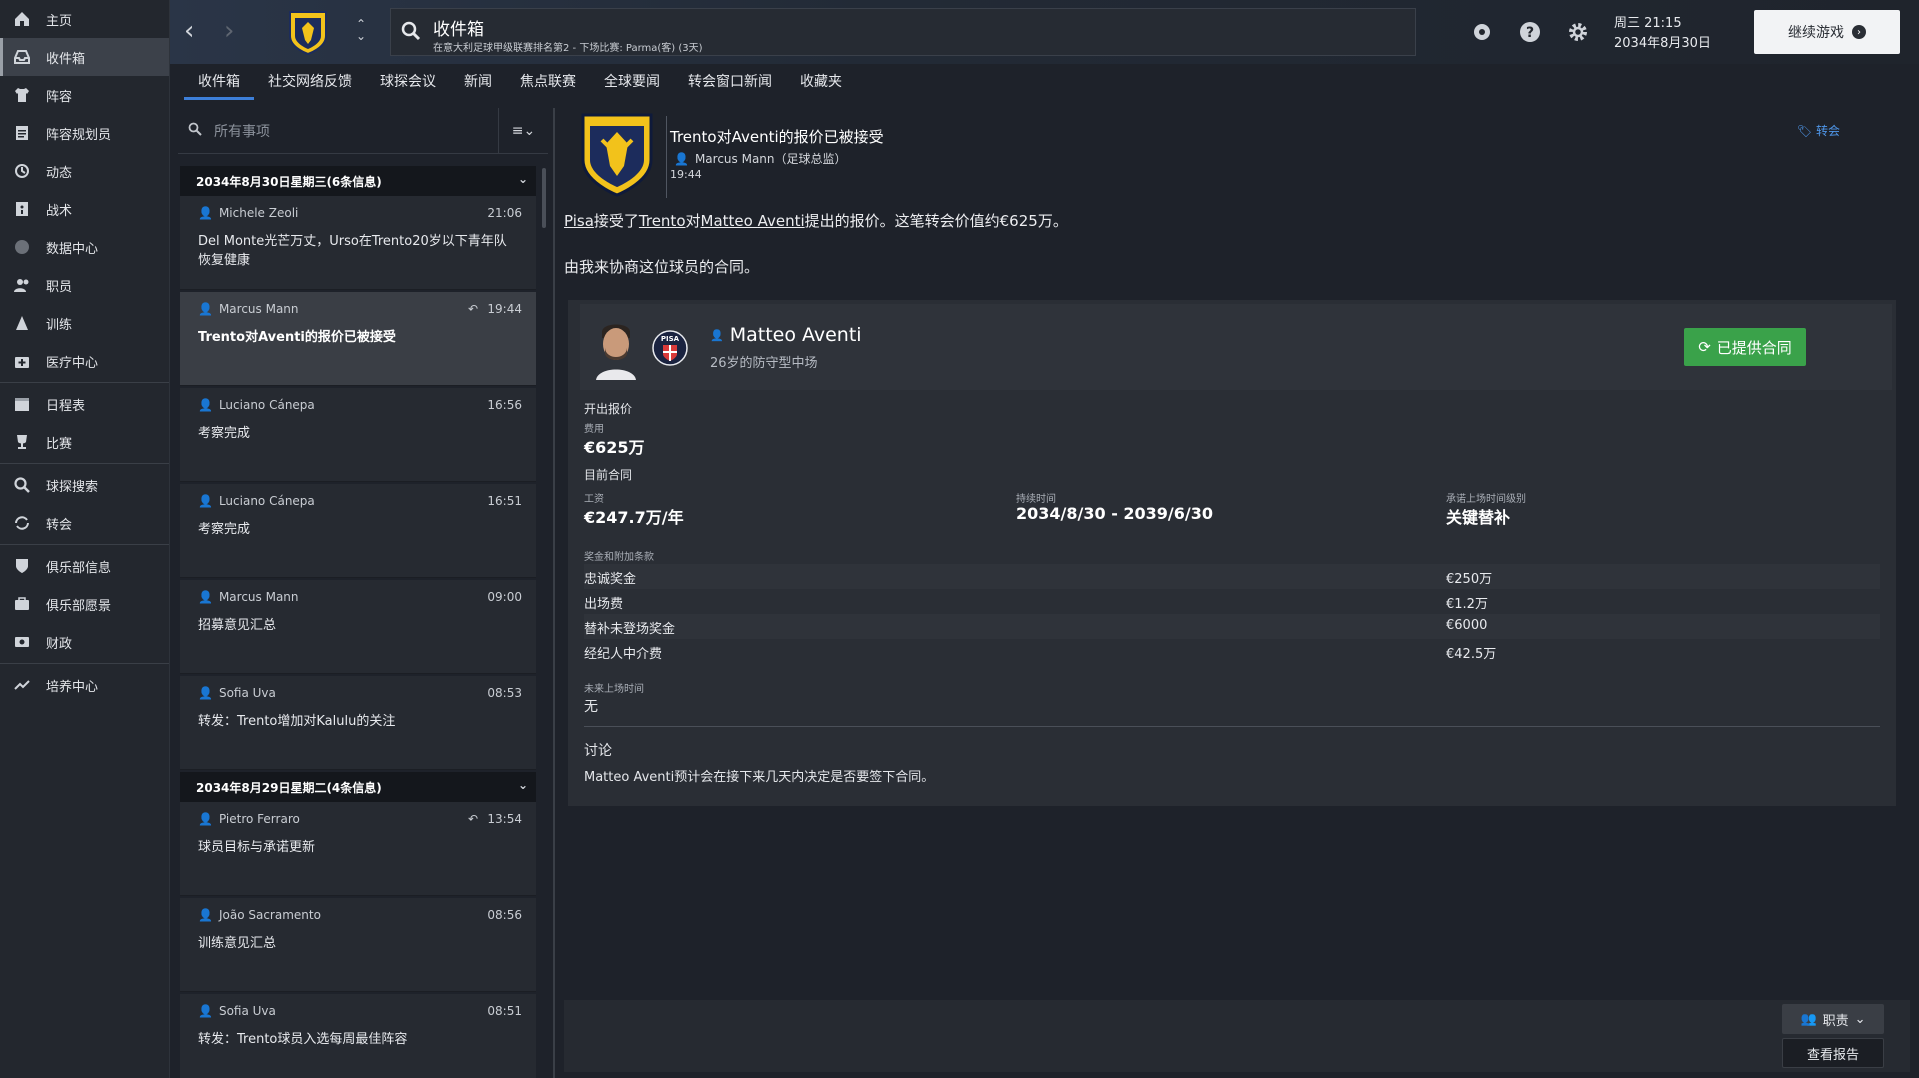  I want to click on sender-name: Marcus Mann, so click(258, 309).